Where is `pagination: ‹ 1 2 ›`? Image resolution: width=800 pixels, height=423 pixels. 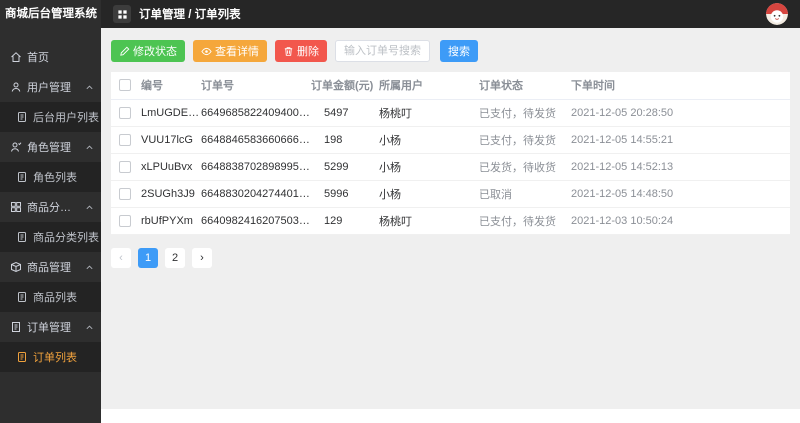 pagination: ‹ 1 2 › is located at coordinates (450, 257).